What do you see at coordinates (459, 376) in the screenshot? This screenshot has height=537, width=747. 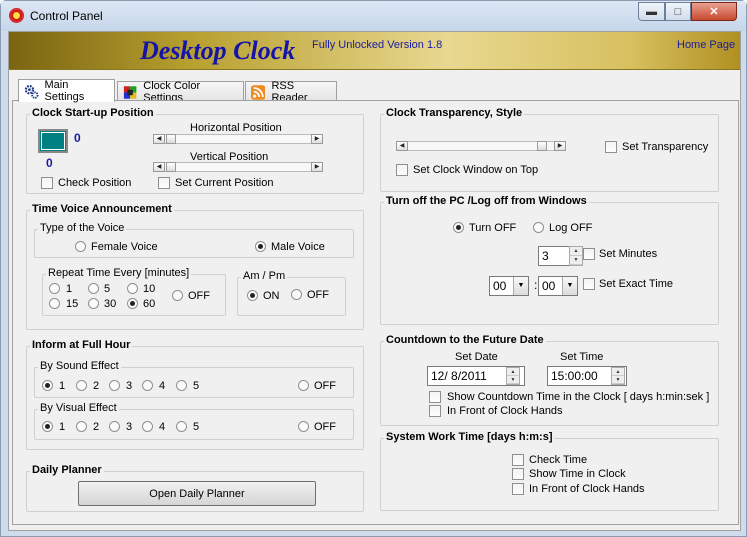 I see `date-value: 12/ 8/2011` at bounding box center [459, 376].